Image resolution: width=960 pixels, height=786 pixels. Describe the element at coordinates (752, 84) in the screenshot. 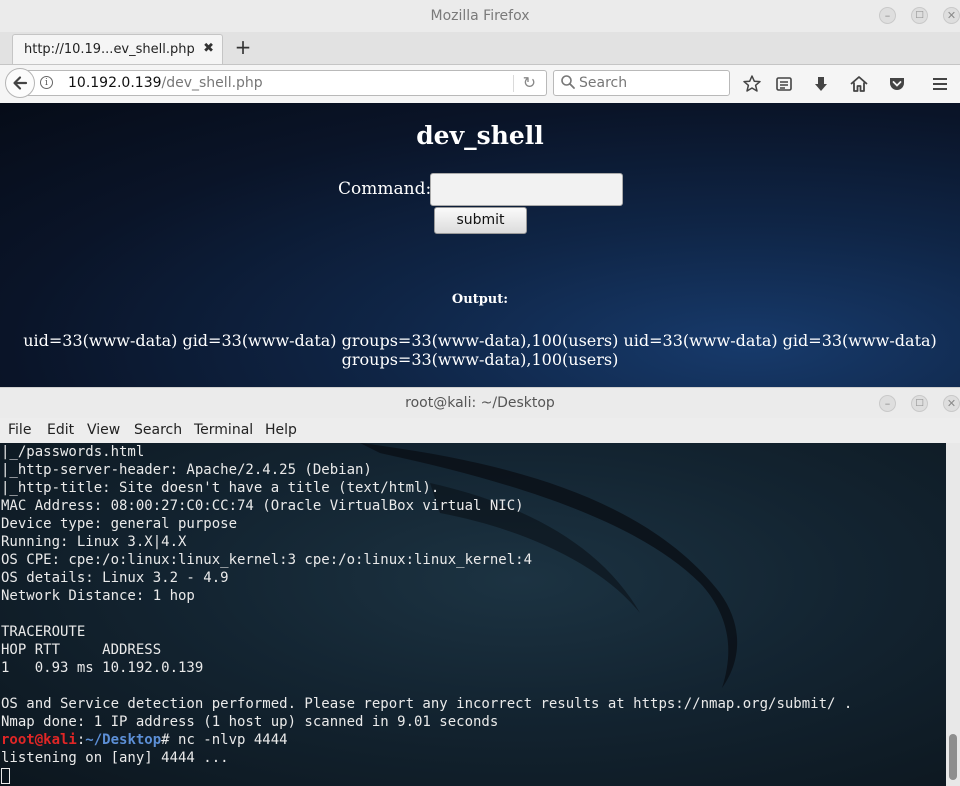

I see `bookmark-star-icon` at that location.